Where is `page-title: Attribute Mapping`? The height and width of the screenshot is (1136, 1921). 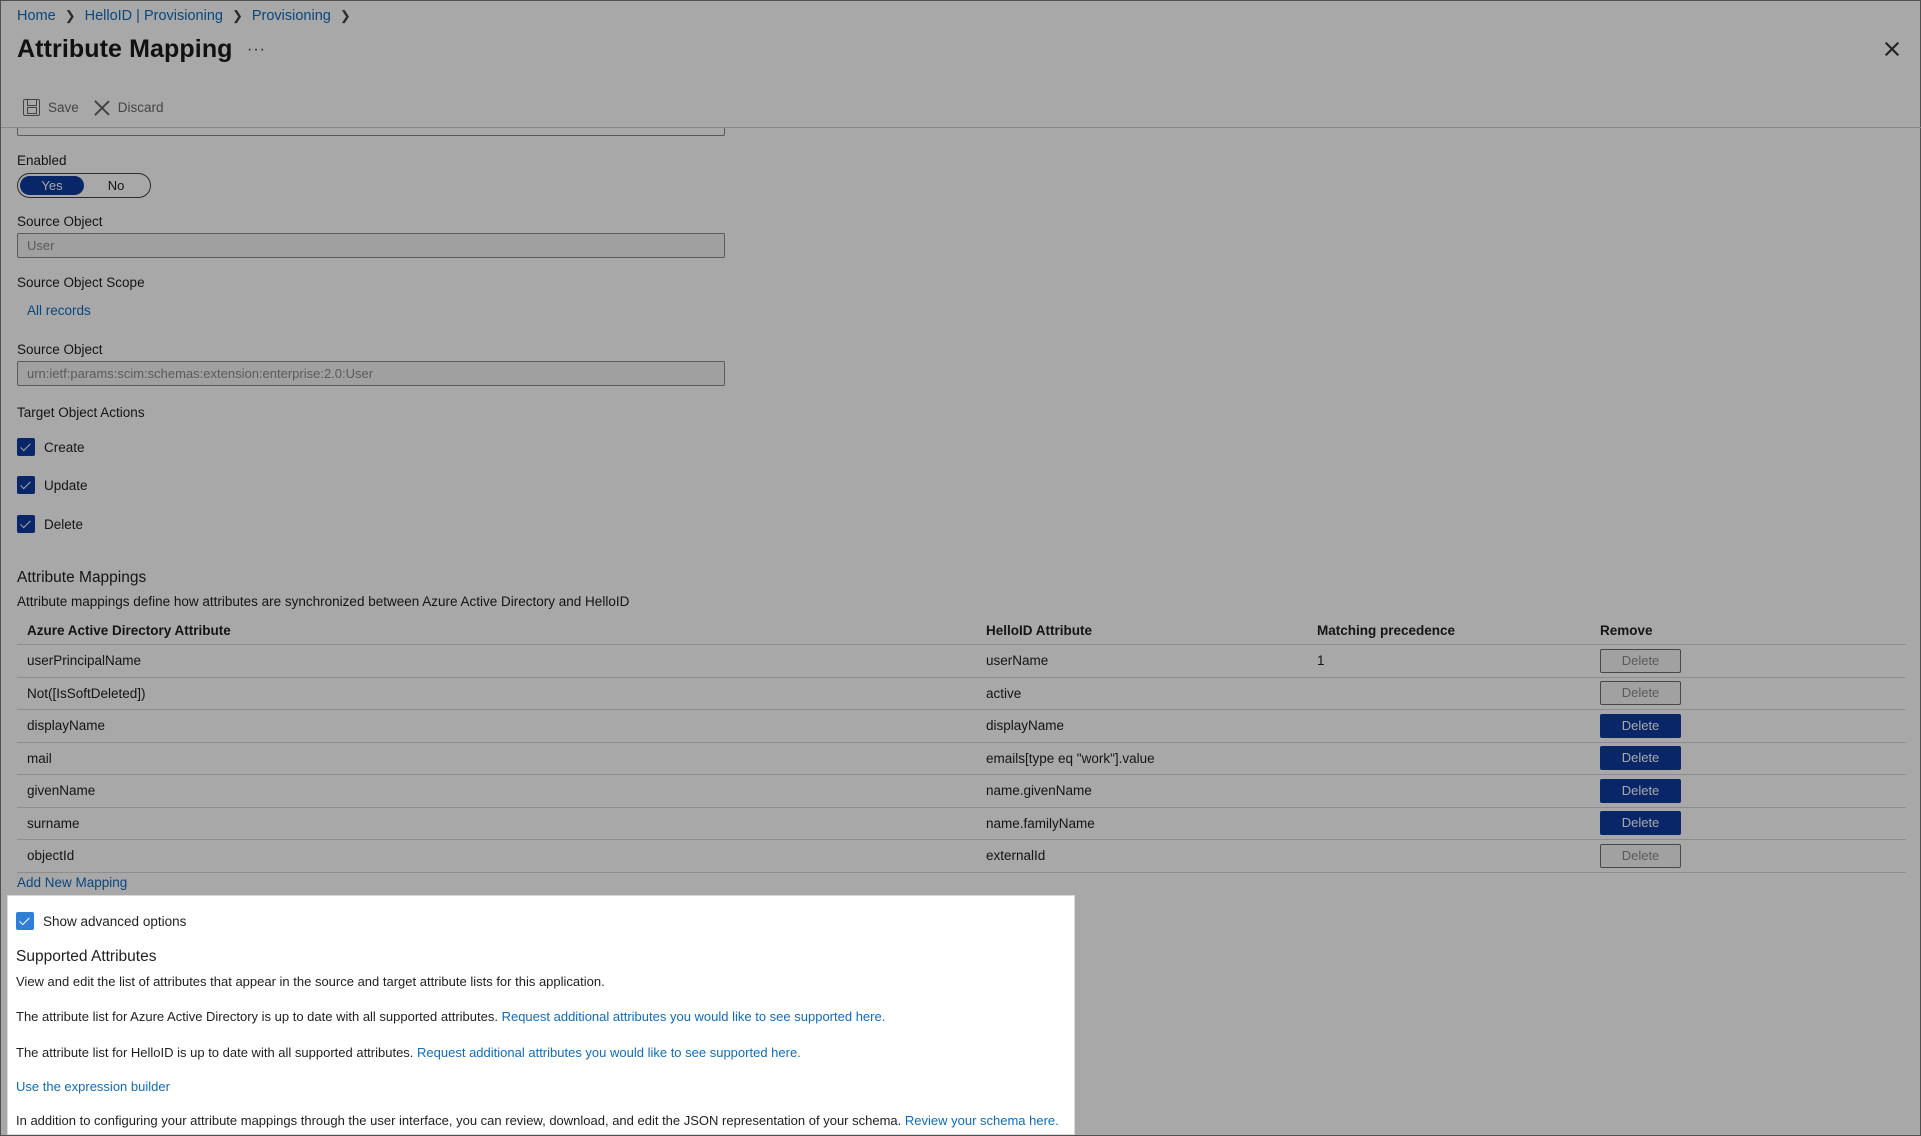
page-title: Attribute Mapping is located at coordinates (125, 49).